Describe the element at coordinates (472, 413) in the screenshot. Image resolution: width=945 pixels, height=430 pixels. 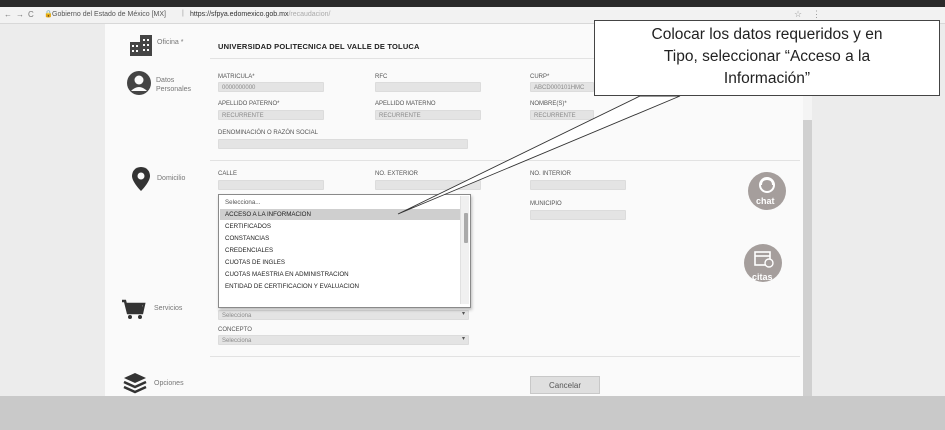
I see `bottom-panel` at that location.